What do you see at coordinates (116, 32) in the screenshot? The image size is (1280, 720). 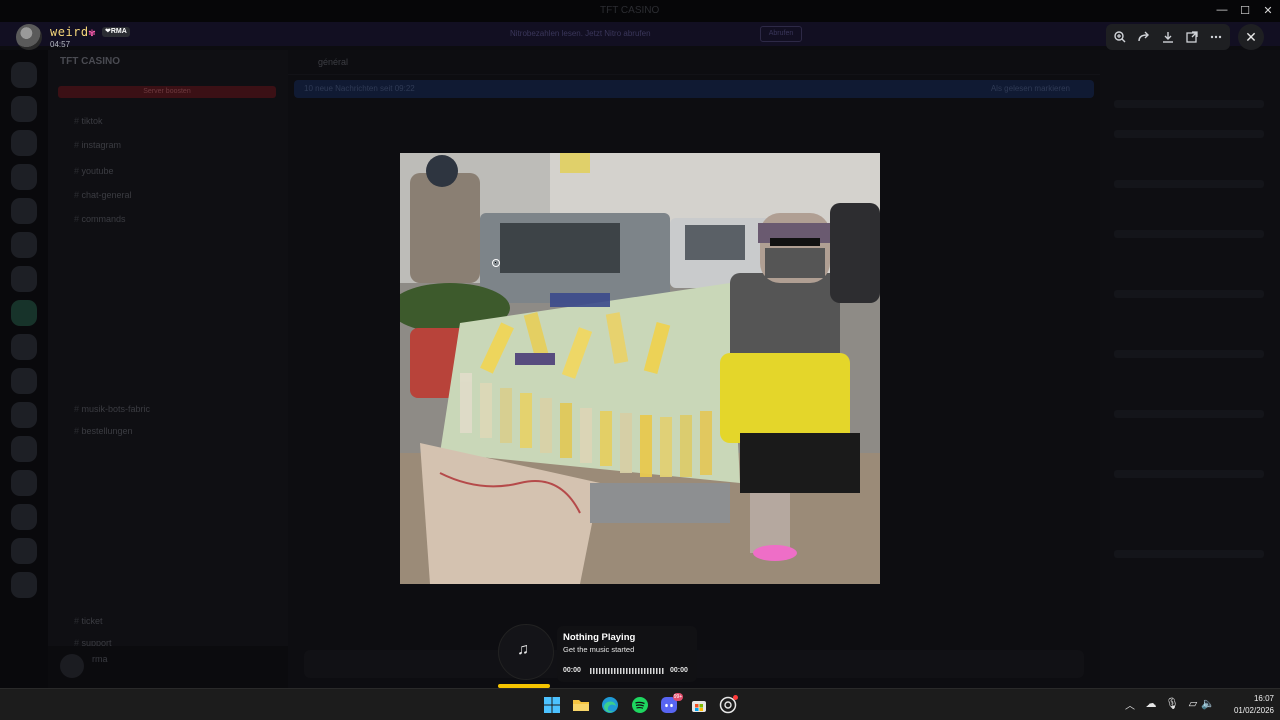 I see `clan-badge: ❤RMA` at bounding box center [116, 32].